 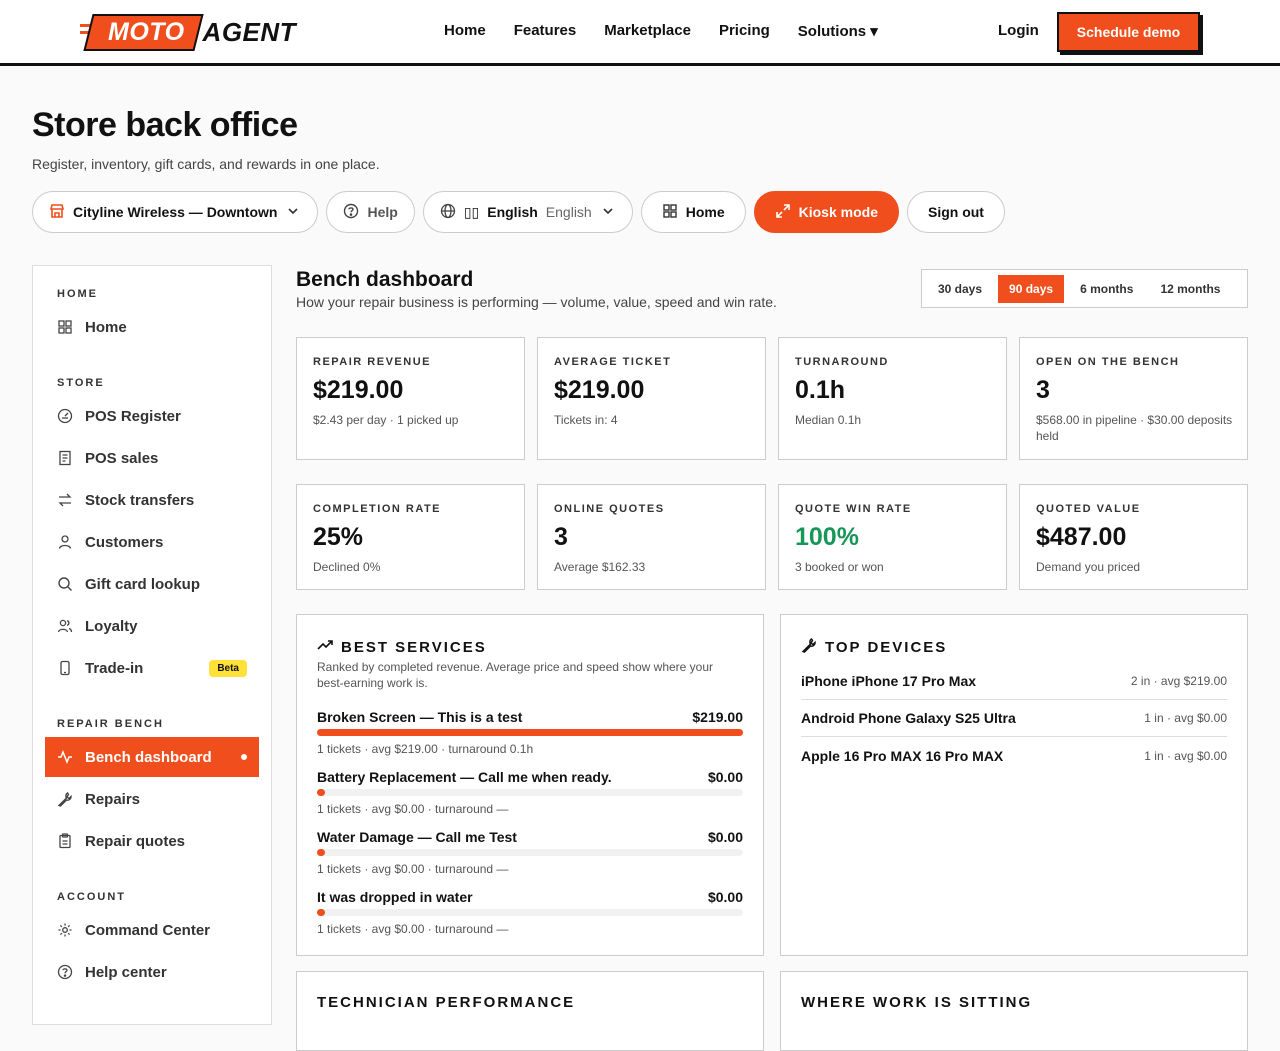 I want to click on sidebar-item-command-center: Command Center, so click(x=152, y=930).